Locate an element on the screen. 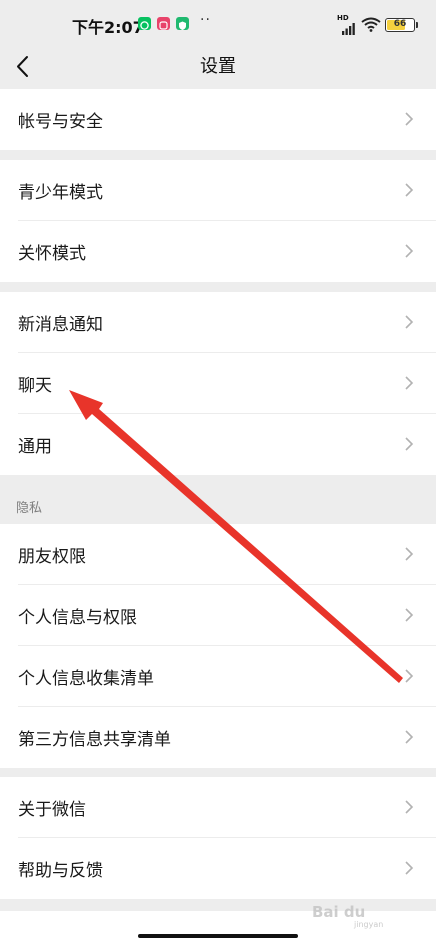 Image resolution: width=436 pixels, height=946 pixels. music-icon is located at coordinates (163, 23).